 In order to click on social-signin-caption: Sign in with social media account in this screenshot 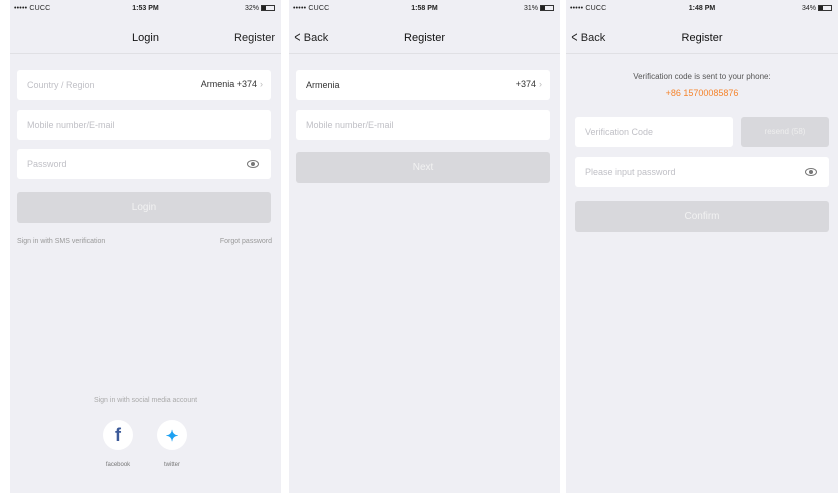, I will do `click(145, 400)`.